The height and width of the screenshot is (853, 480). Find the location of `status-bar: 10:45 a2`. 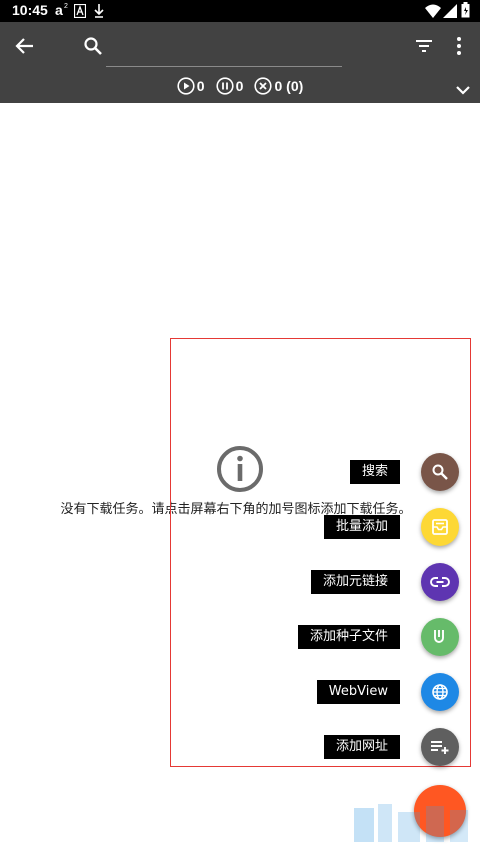

status-bar: 10:45 a2 is located at coordinates (240, 11).